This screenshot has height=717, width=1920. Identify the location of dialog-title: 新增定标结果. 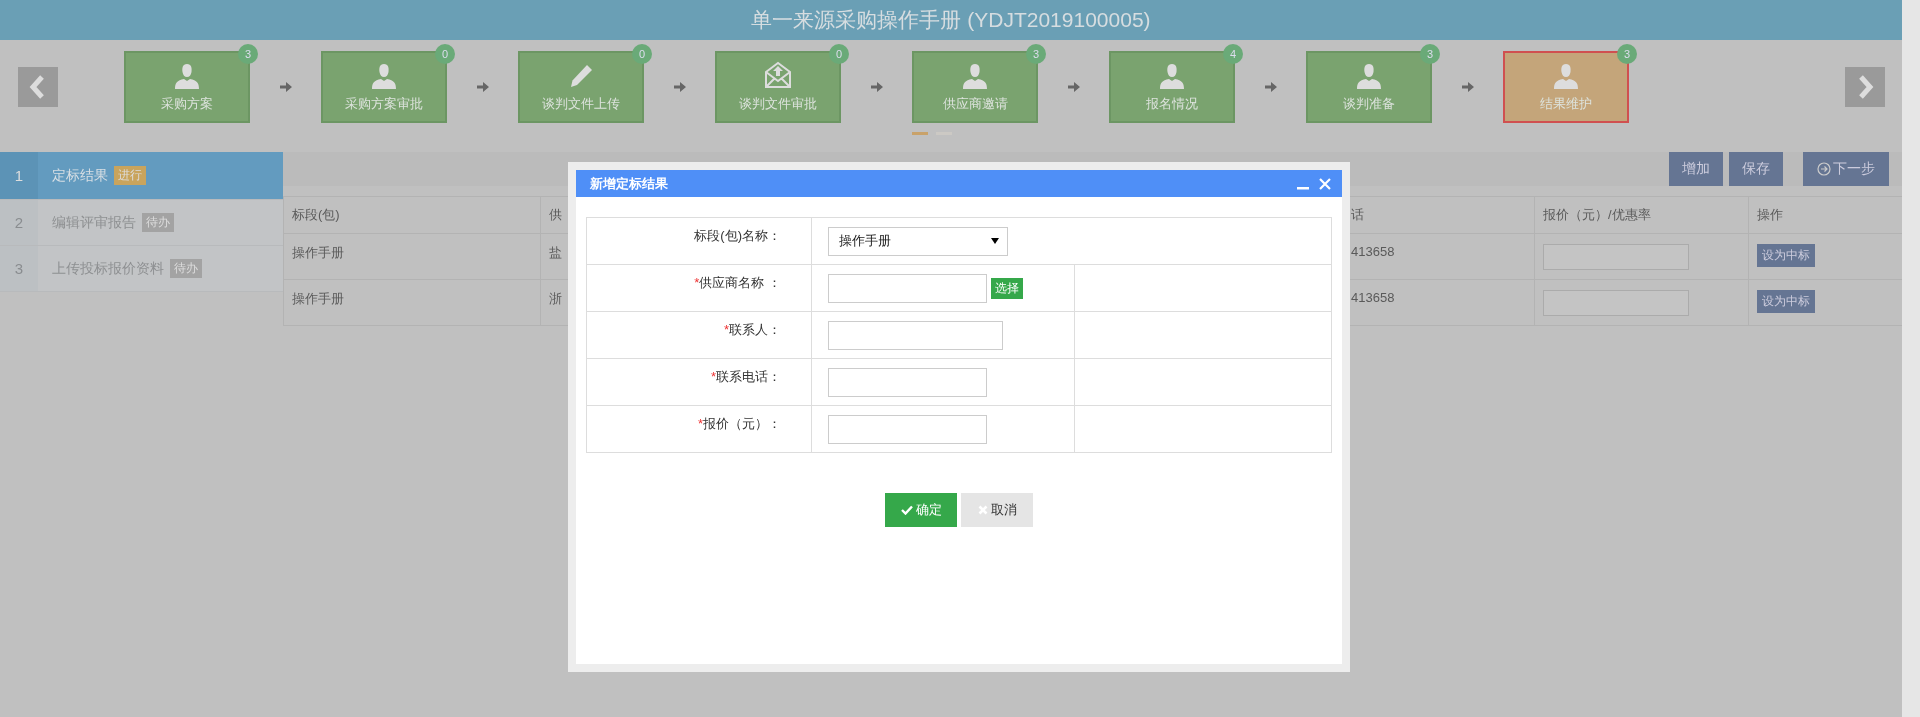
(629, 183).